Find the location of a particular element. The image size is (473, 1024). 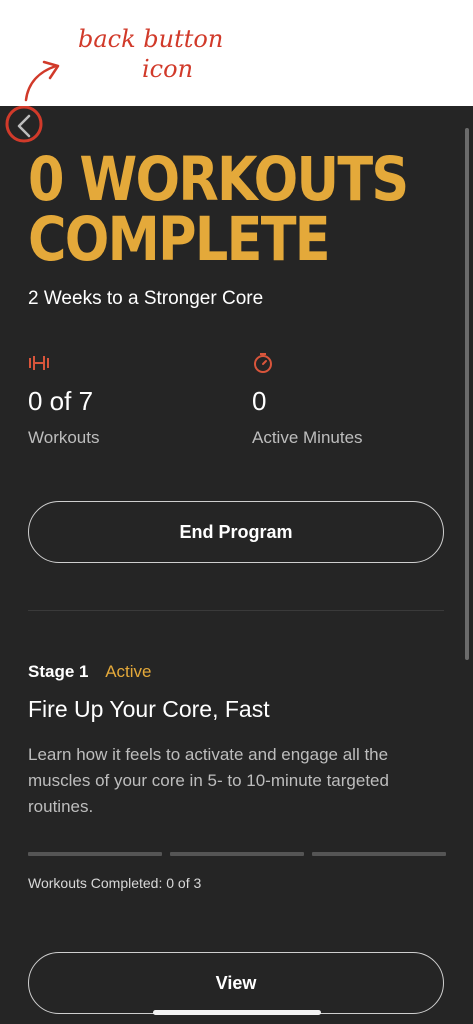

workouts-value: 0 of 7 is located at coordinates (61, 401).